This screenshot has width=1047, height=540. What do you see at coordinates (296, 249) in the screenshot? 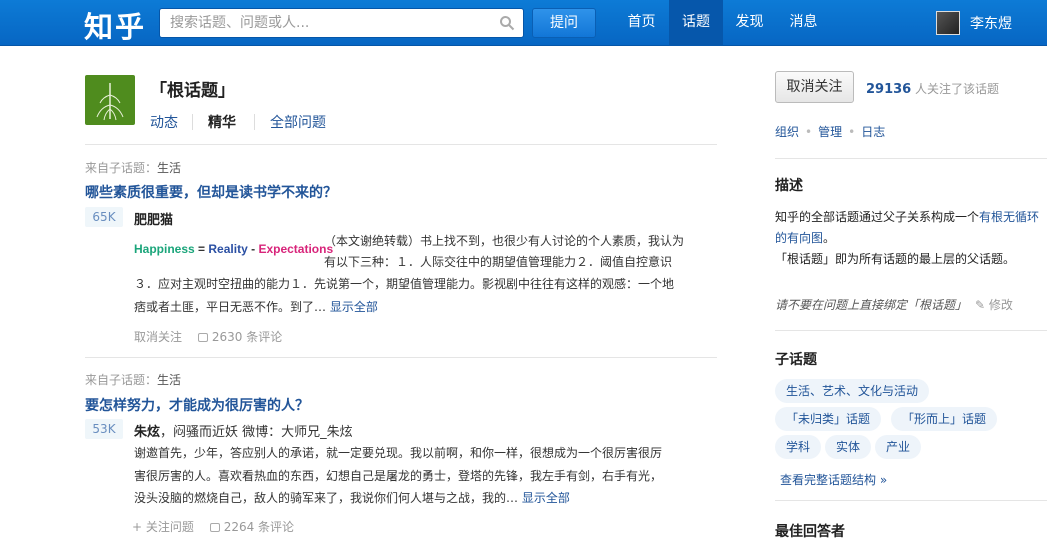
I see `image-word: Expectations` at bounding box center [296, 249].